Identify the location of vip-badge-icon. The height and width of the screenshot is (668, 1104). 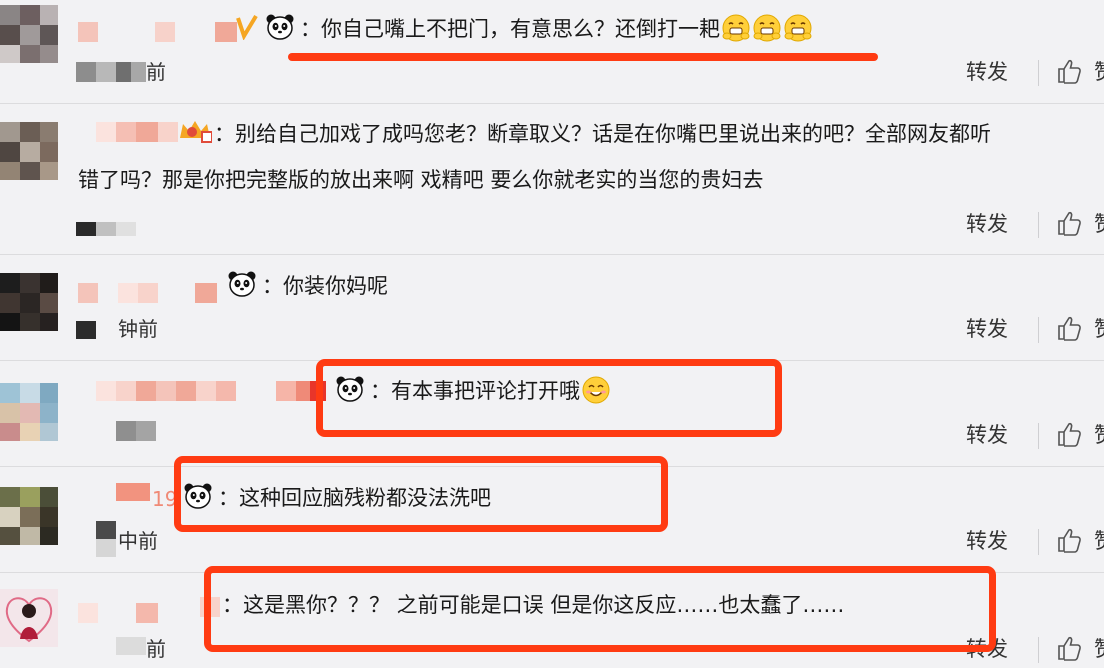
(247, 27).